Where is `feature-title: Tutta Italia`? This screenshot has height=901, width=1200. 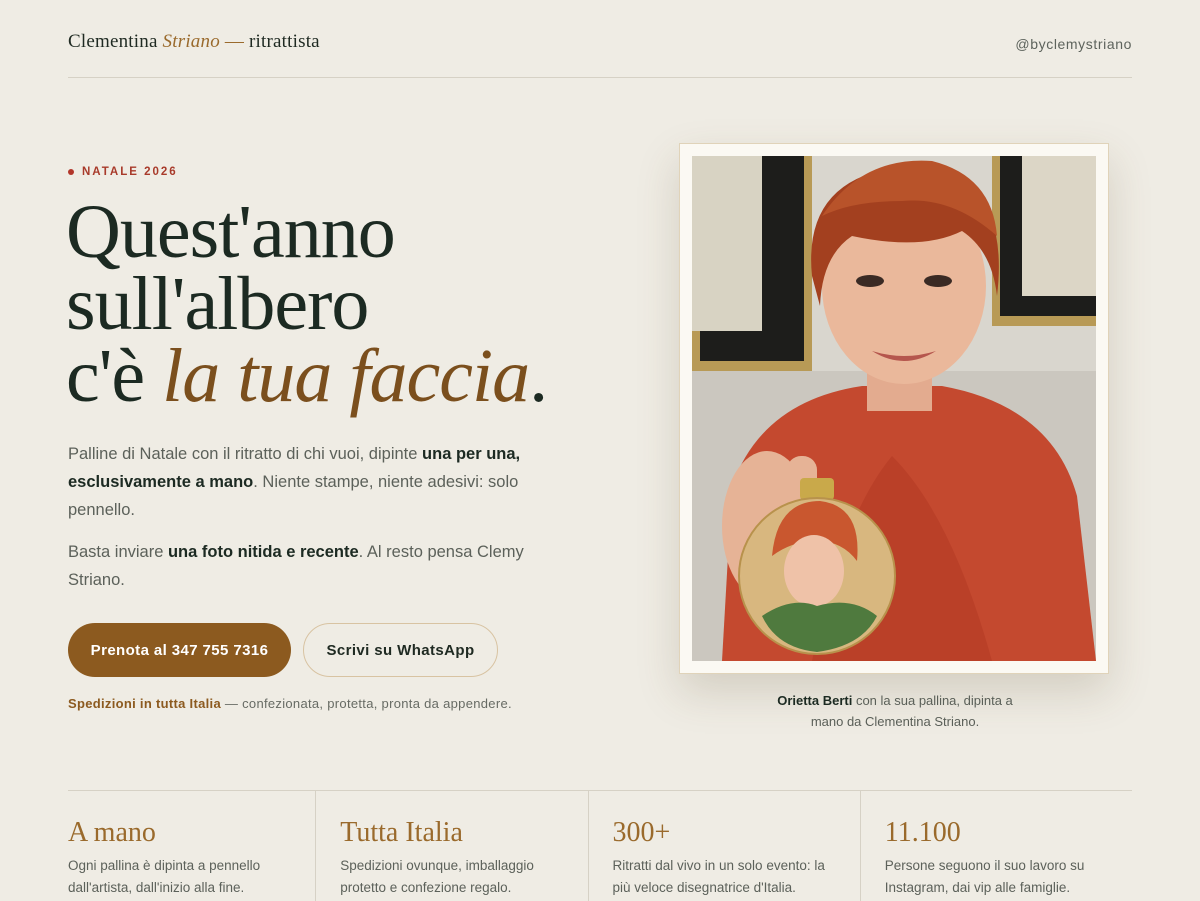 feature-title: Tutta Italia is located at coordinates (401, 832).